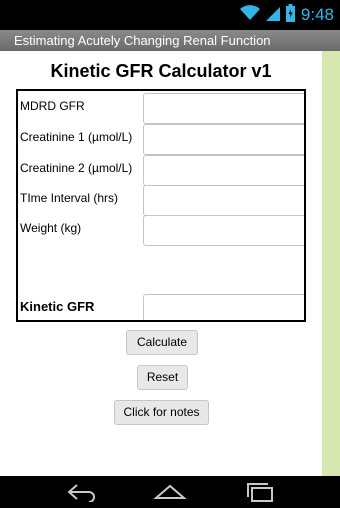  What do you see at coordinates (317, 14) in the screenshot?
I see `clock: 9:48` at bounding box center [317, 14].